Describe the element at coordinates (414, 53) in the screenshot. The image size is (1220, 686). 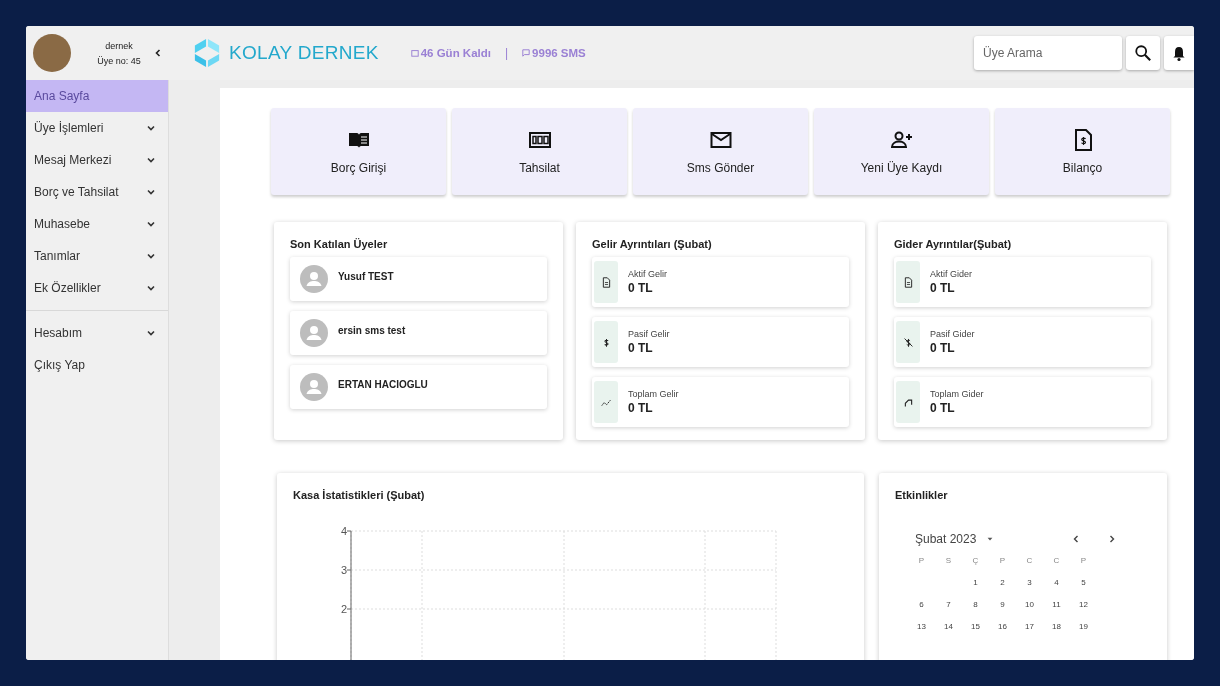
I see `calendar-icon` at that location.